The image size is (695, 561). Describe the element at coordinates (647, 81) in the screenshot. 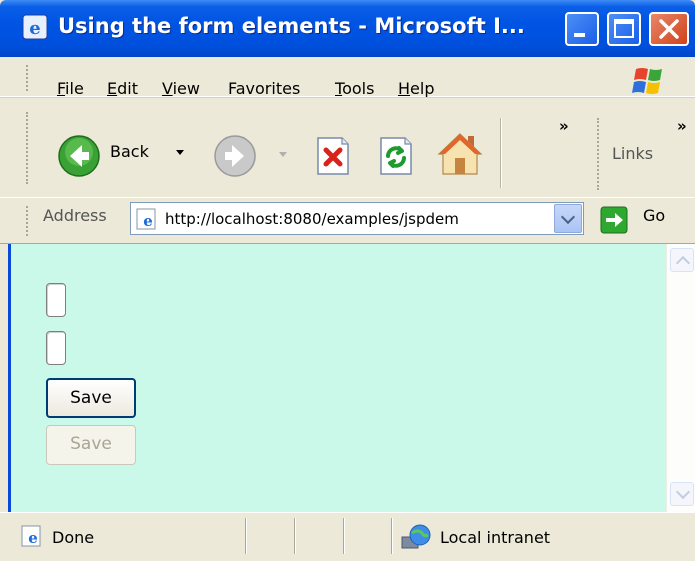

I see `windows-logo-icon` at that location.